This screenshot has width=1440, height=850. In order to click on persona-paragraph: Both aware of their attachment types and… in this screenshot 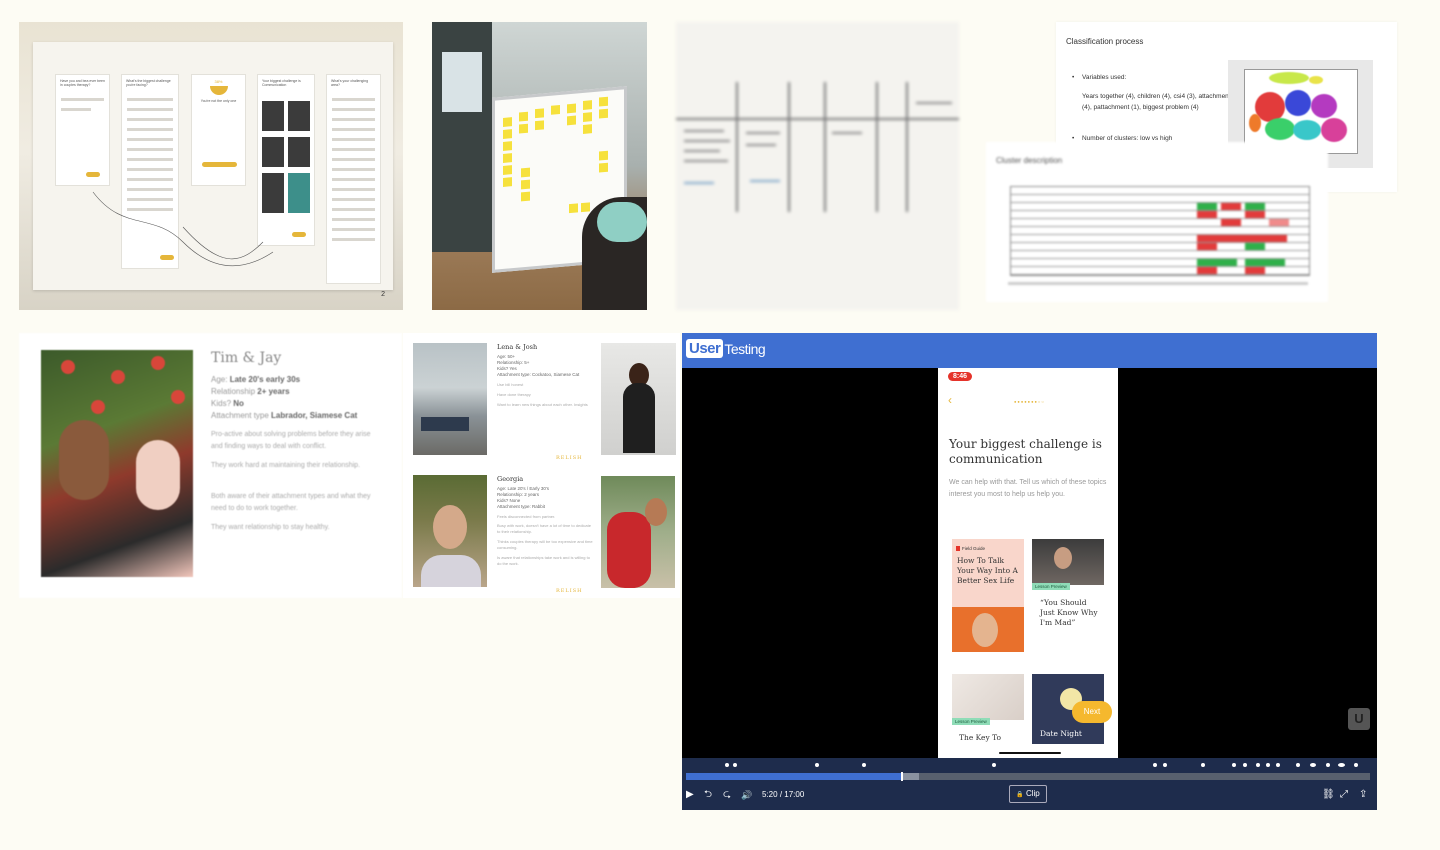, I will do `click(291, 502)`.